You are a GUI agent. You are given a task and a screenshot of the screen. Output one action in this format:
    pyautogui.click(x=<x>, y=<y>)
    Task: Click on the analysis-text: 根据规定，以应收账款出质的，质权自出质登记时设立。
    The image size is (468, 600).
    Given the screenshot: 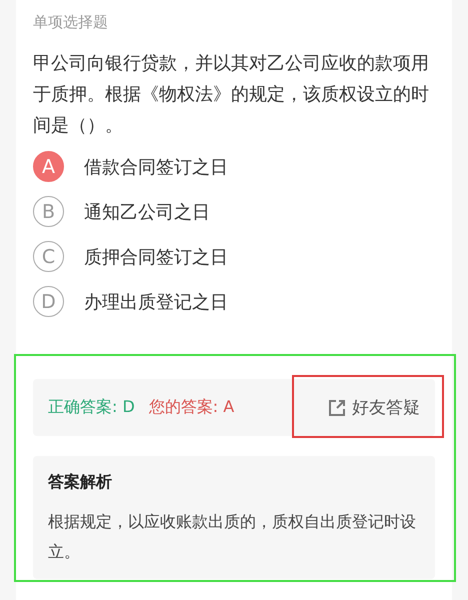 What is the action you would take?
    pyautogui.click(x=232, y=537)
    